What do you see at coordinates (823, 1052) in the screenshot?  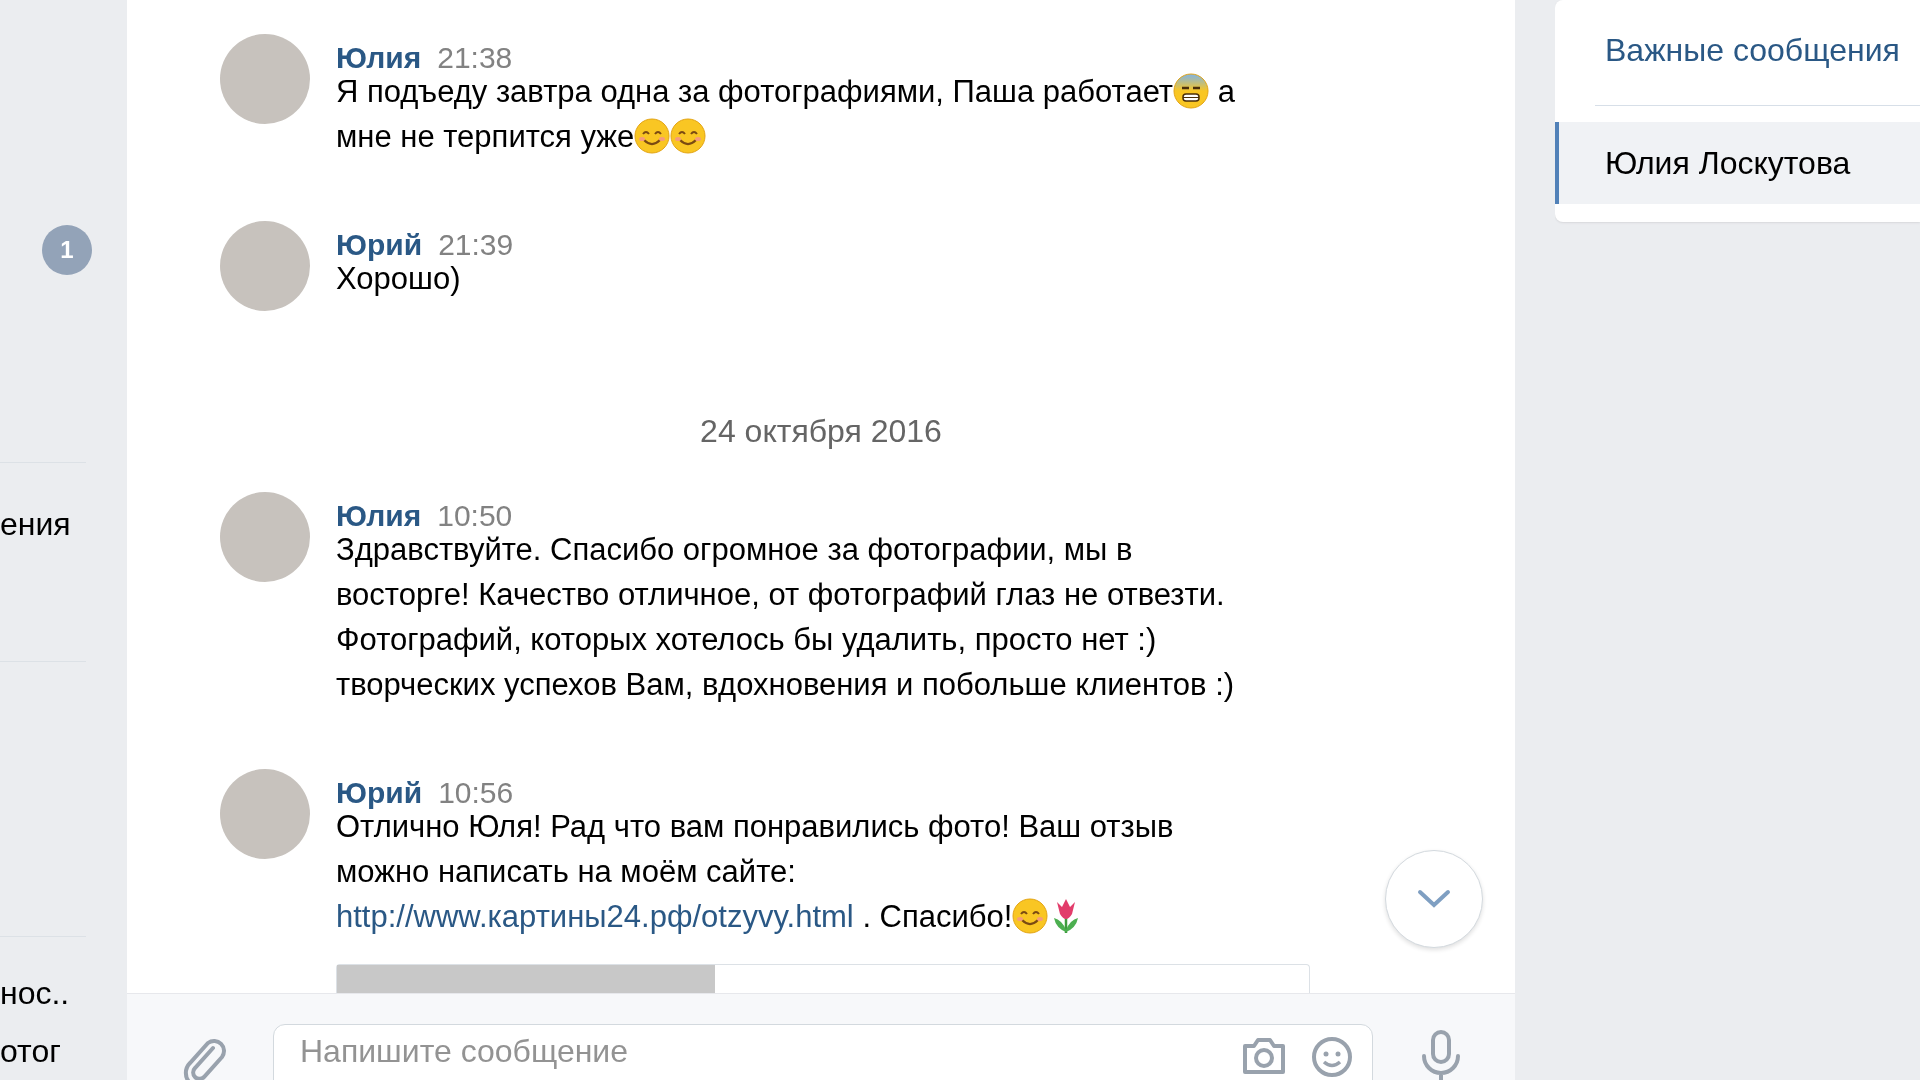 I see `message-input-field: Напишите сообщение` at bounding box center [823, 1052].